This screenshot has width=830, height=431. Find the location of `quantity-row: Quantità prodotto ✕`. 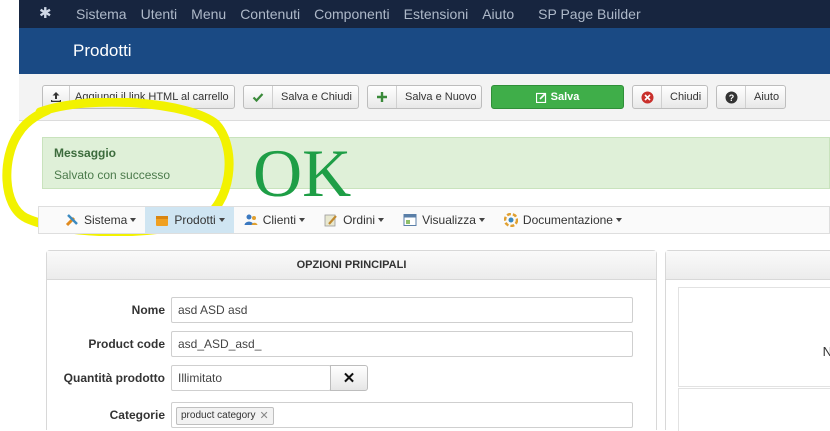

quantity-row: Quantità prodotto ✕ is located at coordinates (351, 379).